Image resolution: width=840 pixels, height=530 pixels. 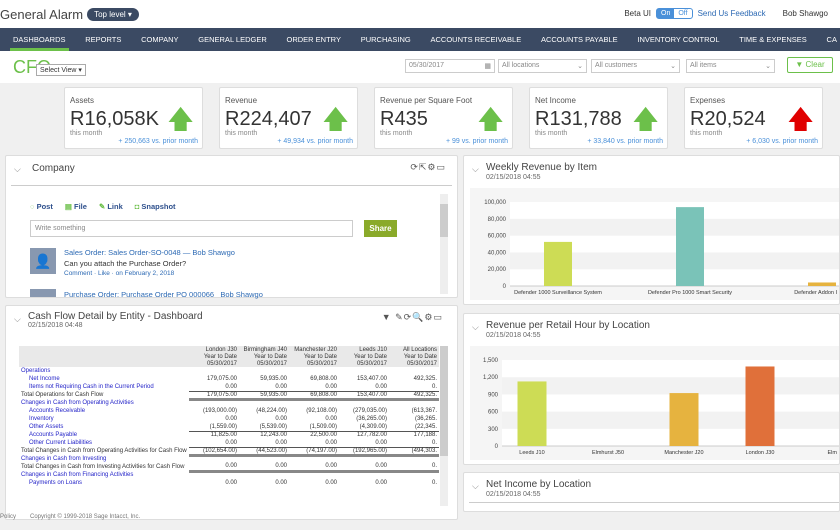 What do you see at coordinates (273, 435) in the screenshot?
I see `cell-value: 12,243.00` at bounding box center [273, 435].